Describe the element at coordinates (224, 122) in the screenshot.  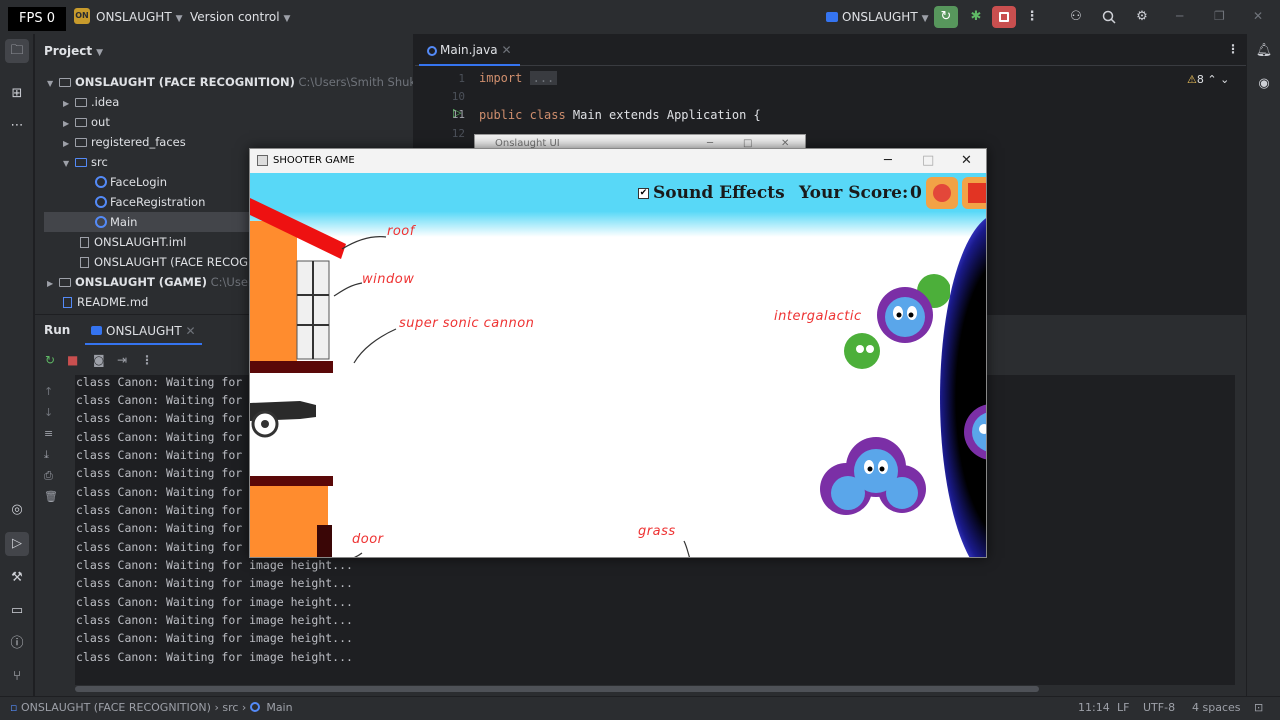
I see `tree-item-out: ▶ out` at that location.